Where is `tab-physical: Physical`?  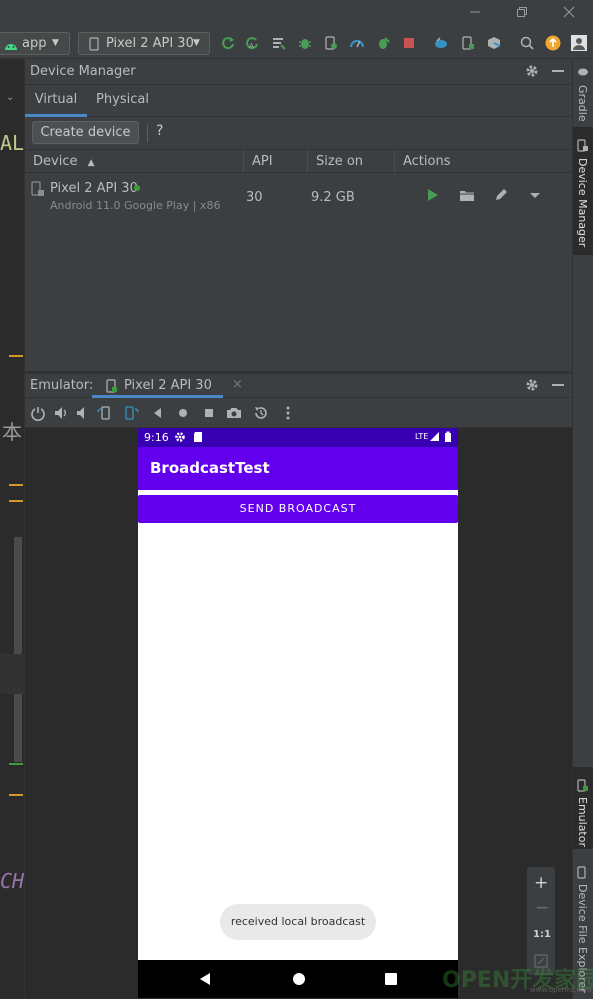
tab-physical: Physical is located at coordinates (122, 101).